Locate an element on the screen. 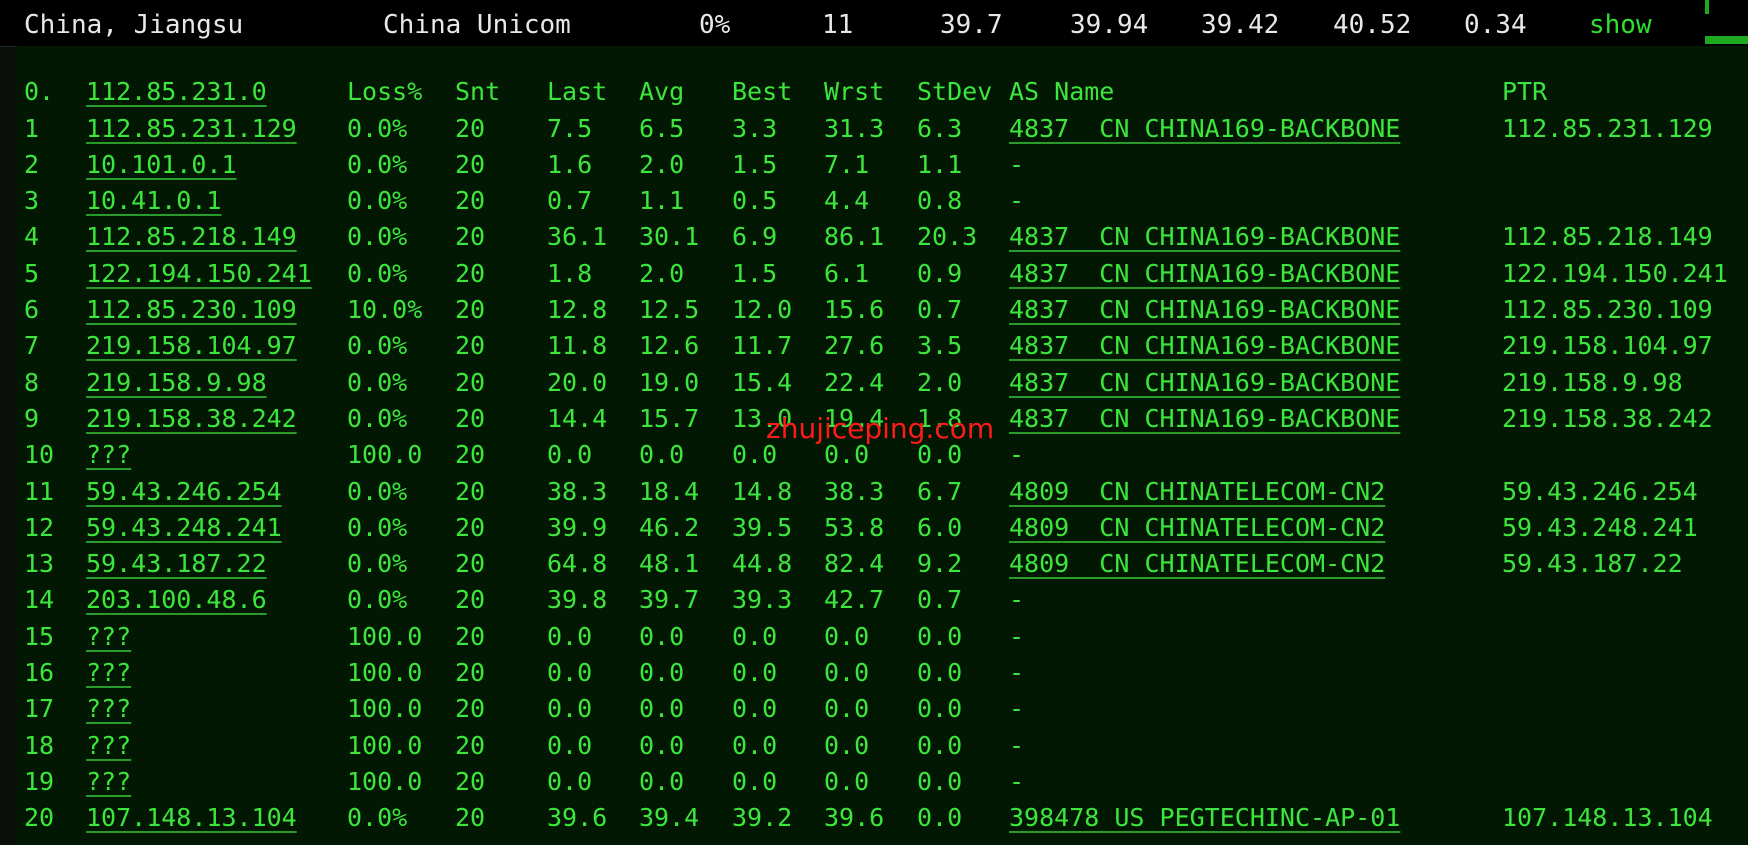 This screenshot has width=1748, height=845. cell-wrst: 27.6 is located at coordinates (854, 346).